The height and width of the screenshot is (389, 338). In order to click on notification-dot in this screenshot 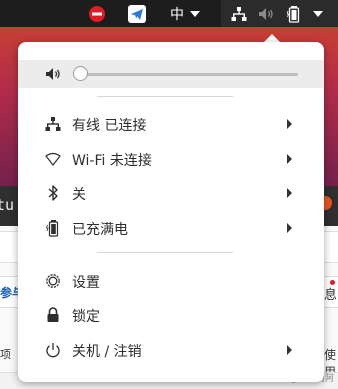, I will do `click(332, 282)`.